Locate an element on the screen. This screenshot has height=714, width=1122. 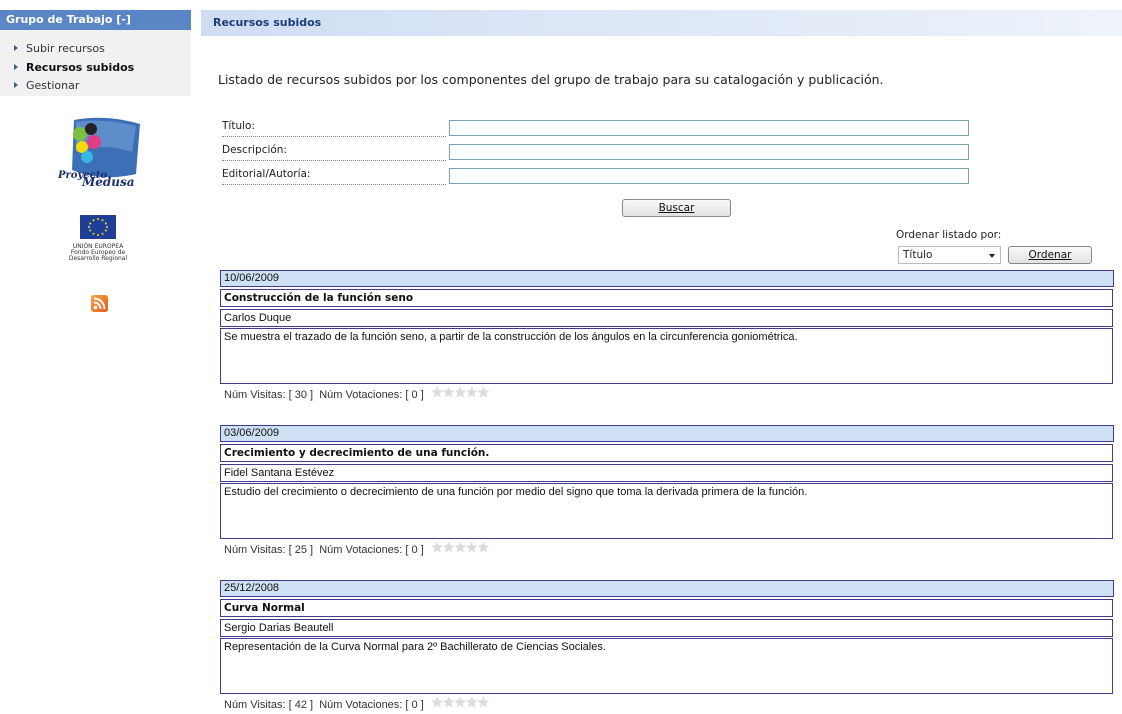
resource-title: Curva Normal is located at coordinates (666, 608).